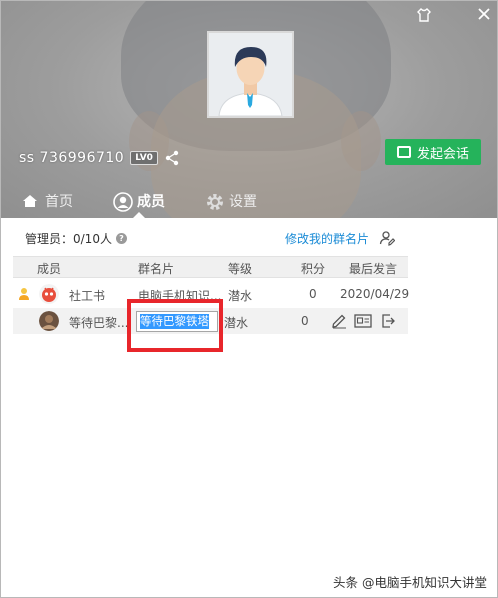  Describe the element at coordinates (121, 238) in the screenshot. I see `help-icon: ?` at that location.